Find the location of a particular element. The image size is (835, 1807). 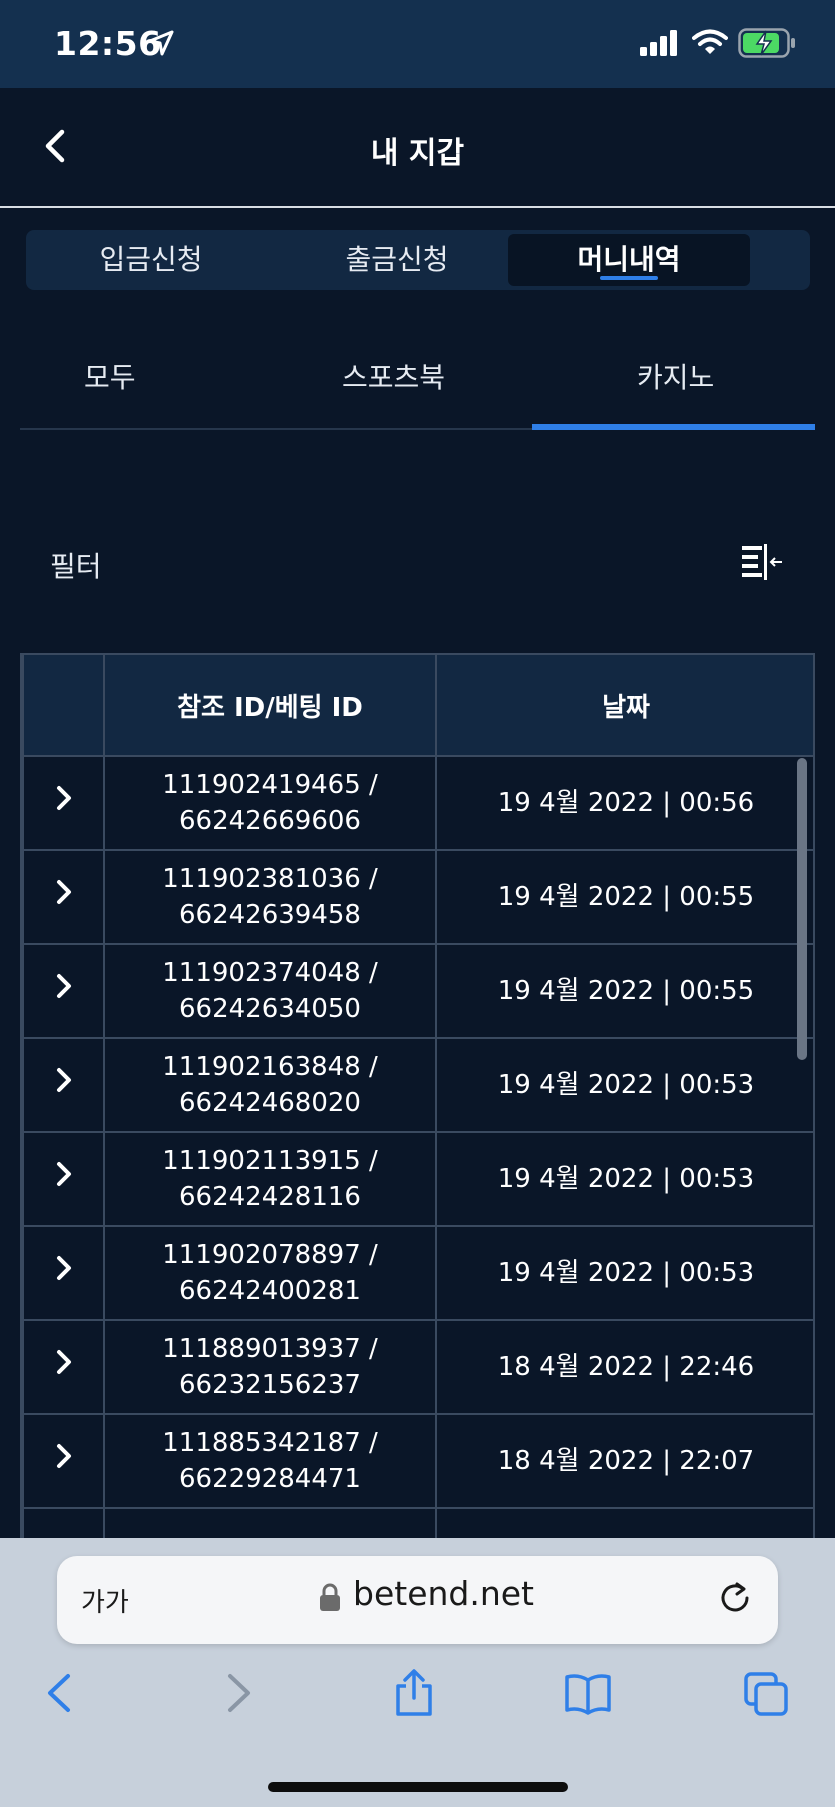

home-indicator is located at coordinates (418, 1787).